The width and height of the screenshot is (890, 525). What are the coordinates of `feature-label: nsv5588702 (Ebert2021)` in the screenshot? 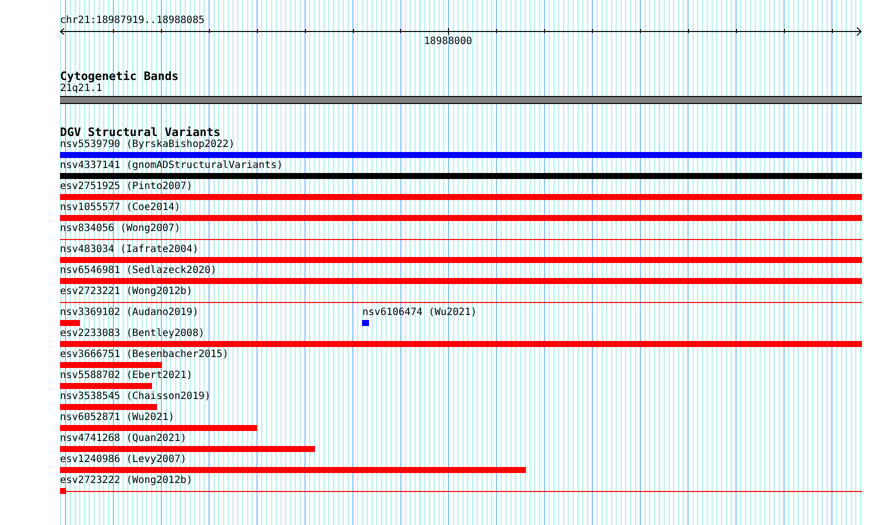 It's located at (126, 376).